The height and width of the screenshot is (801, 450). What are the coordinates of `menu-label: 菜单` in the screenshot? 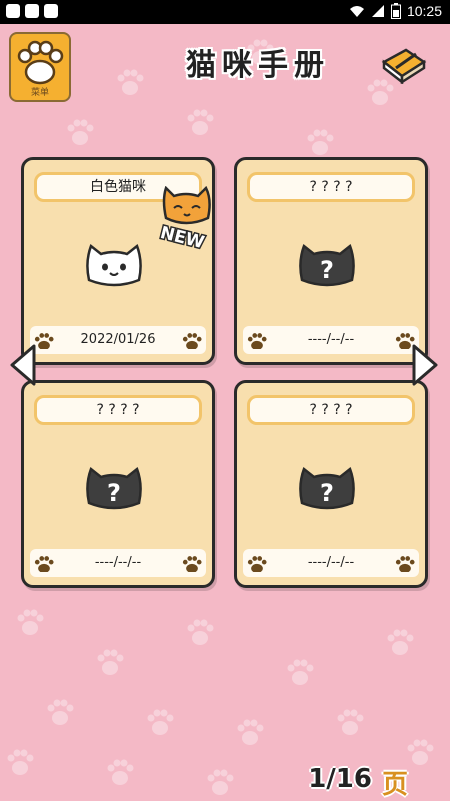 It's located at (39, 93).